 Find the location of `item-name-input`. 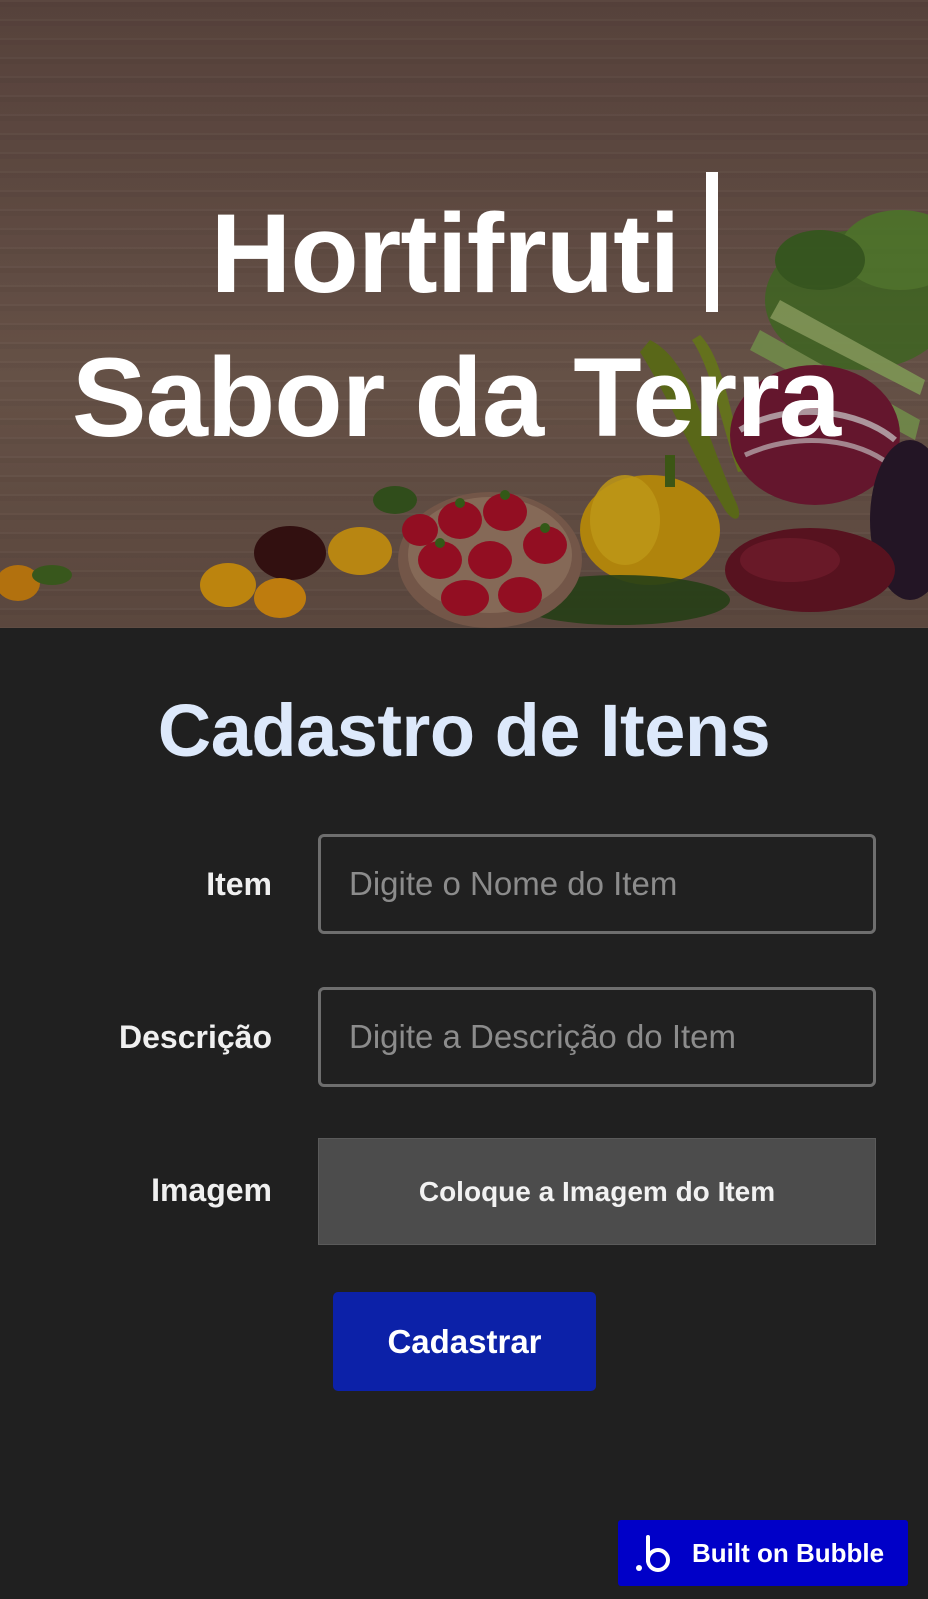

item-name-input is located at coordinates (597, 884).